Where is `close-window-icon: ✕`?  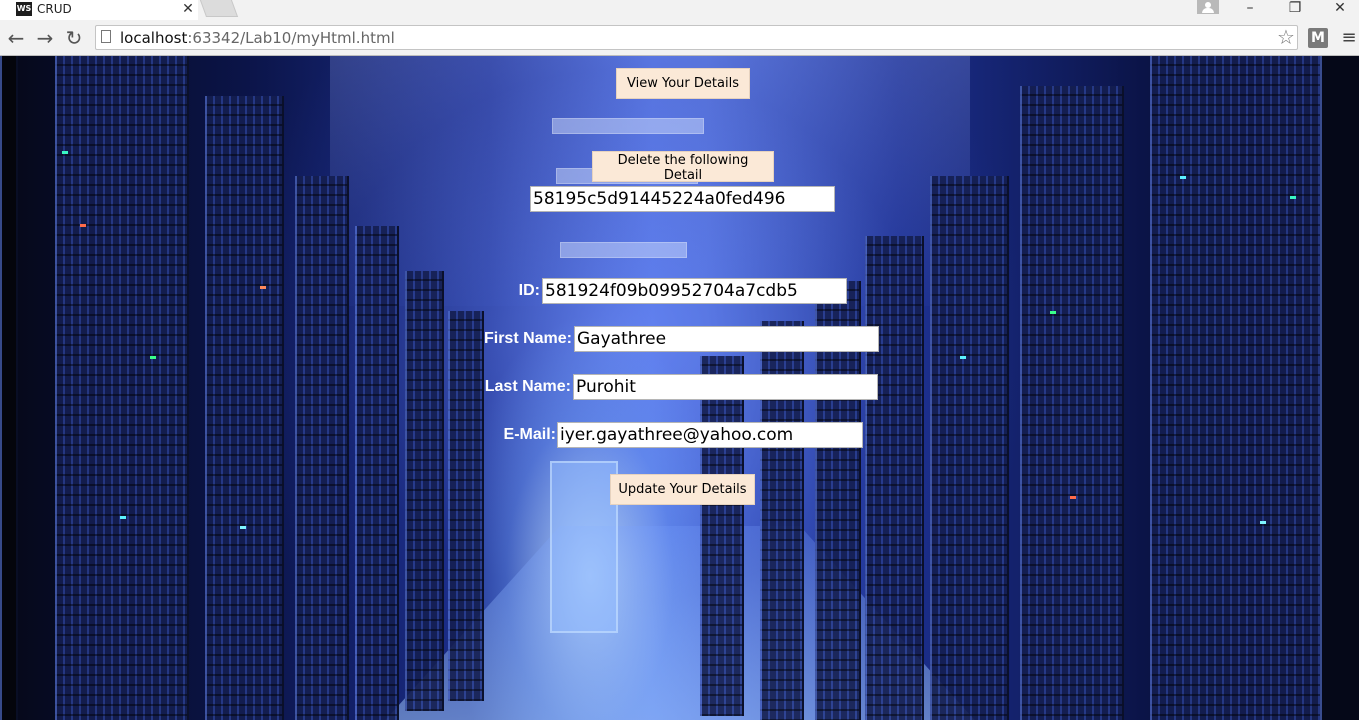 close-window-icon: ✕ is located at coordinates (1338, 9).